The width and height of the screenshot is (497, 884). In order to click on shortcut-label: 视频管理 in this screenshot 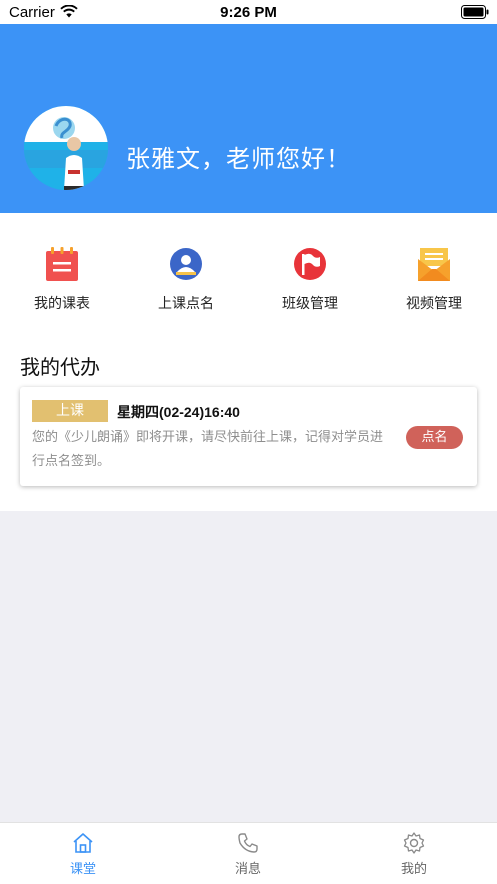, I will do `click(434, 304)`.